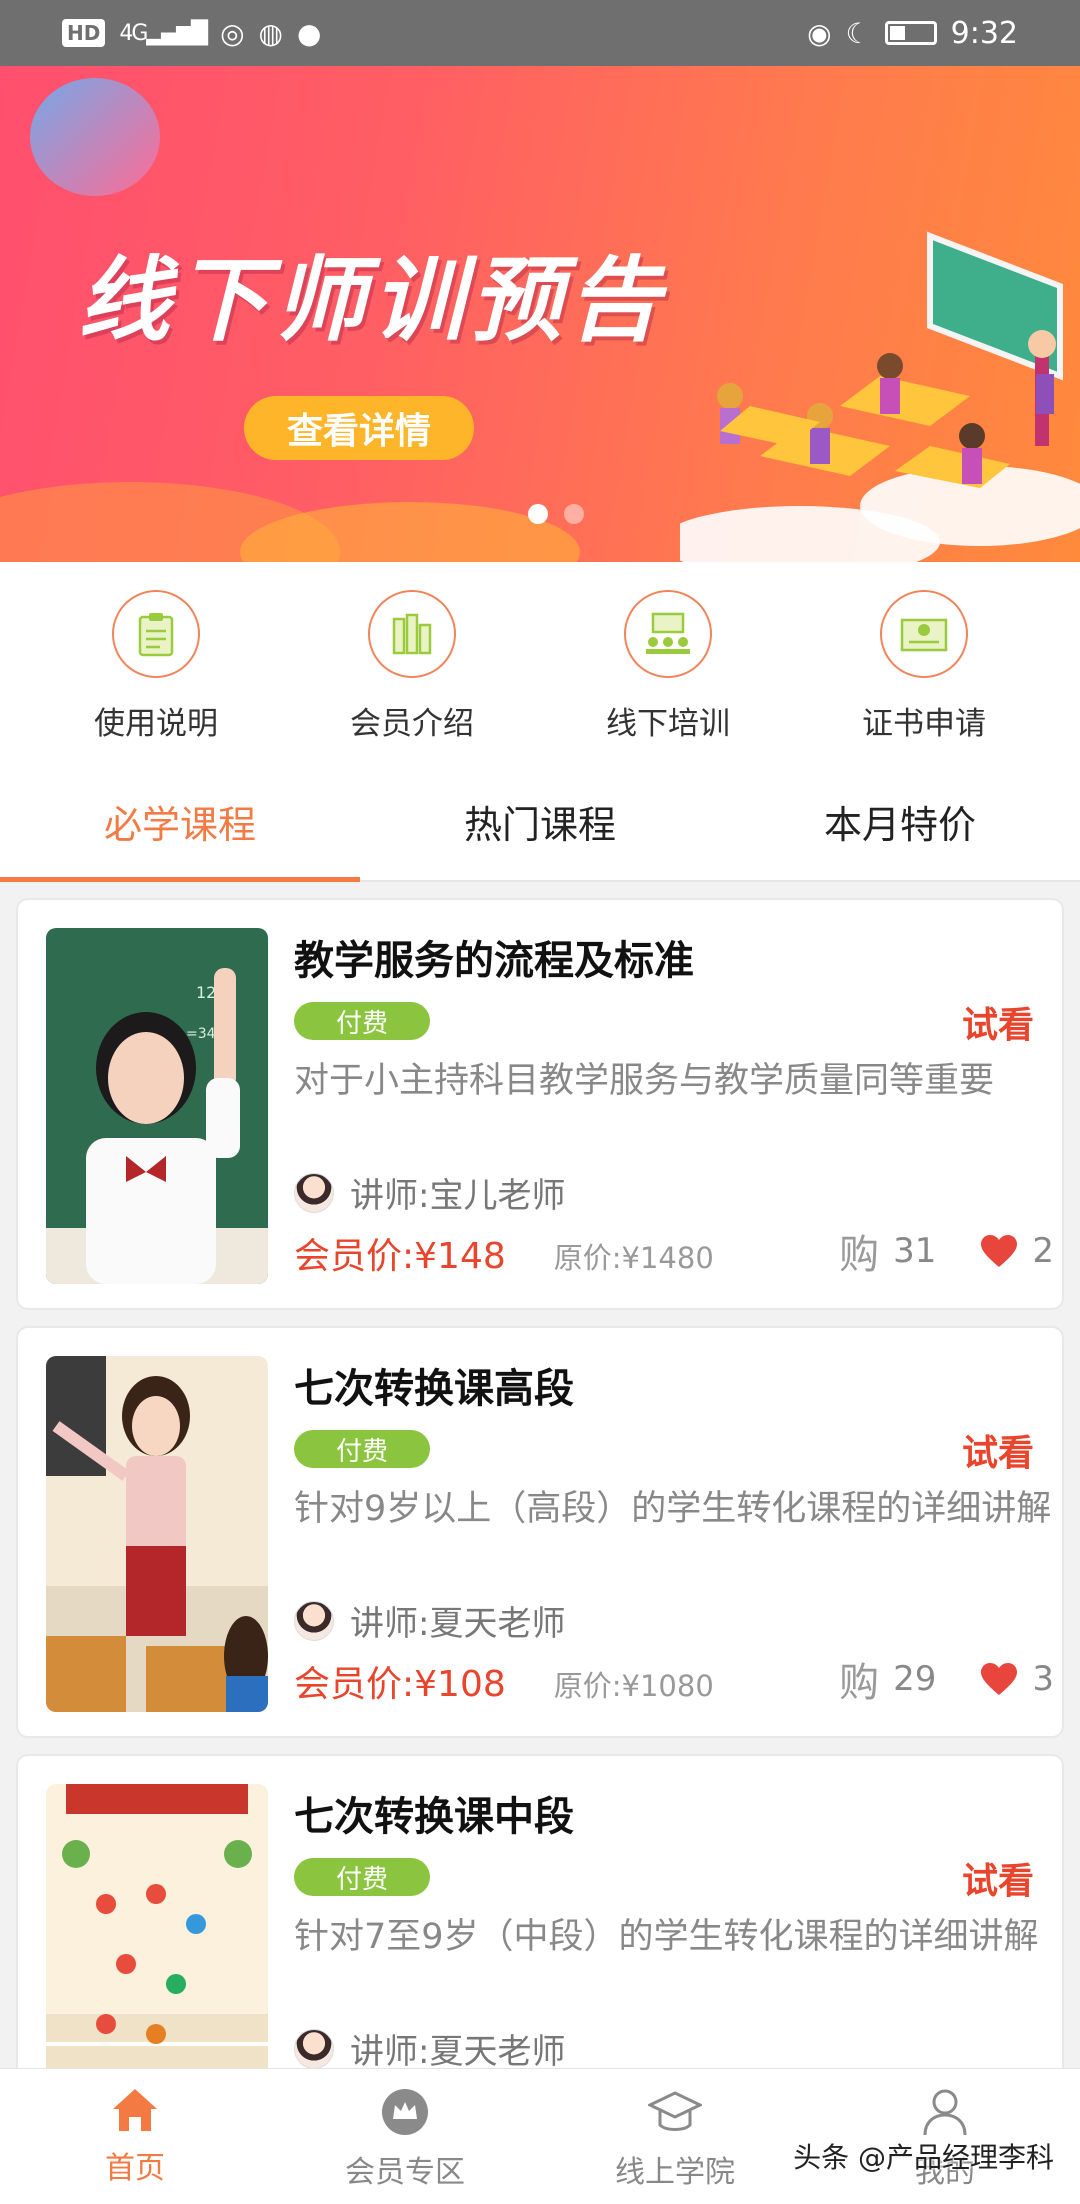 This screenshot has height=2204, width=1080. I want to click on quick-menu-usage-guide: 使用说明, so click(156, 662).